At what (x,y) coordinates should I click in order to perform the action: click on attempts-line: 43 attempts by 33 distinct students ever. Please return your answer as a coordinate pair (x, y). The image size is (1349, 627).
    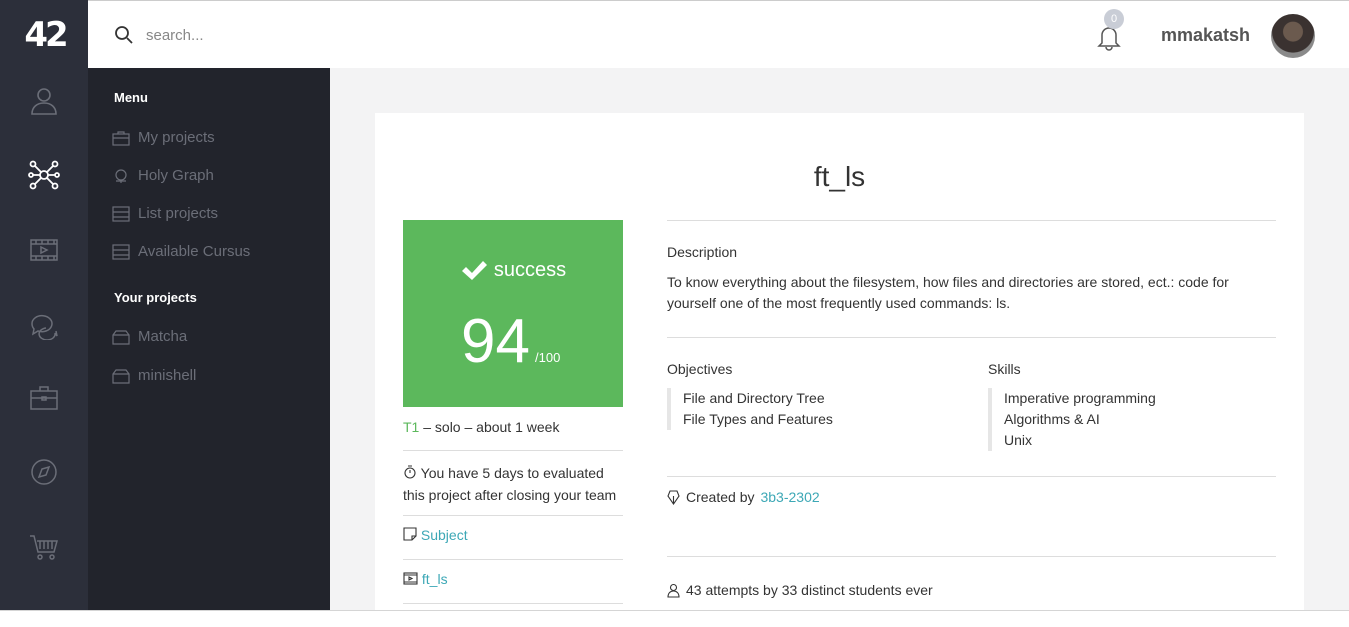
    Looking at the image, I should click on (800, 590).